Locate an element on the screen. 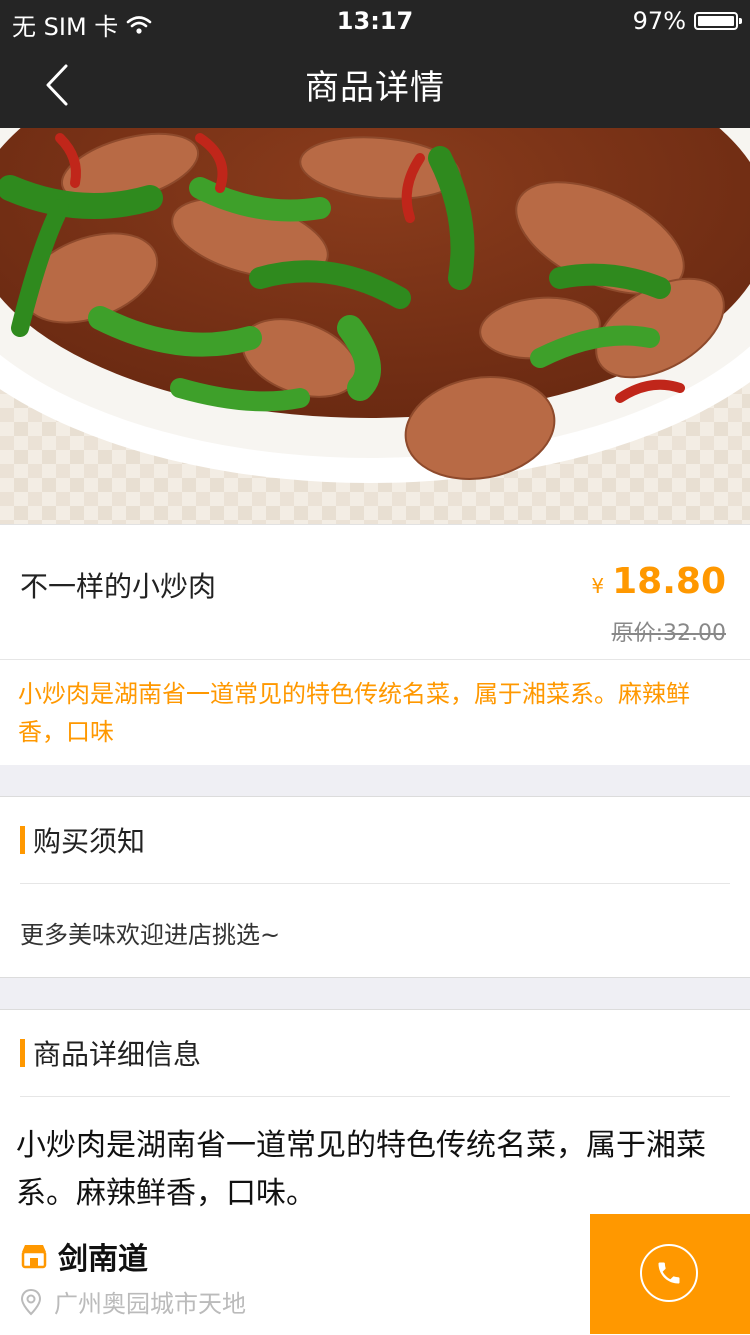 The height and width of the screenshot is (1335, 750). call-circle is located at coordinates (669, 1273).